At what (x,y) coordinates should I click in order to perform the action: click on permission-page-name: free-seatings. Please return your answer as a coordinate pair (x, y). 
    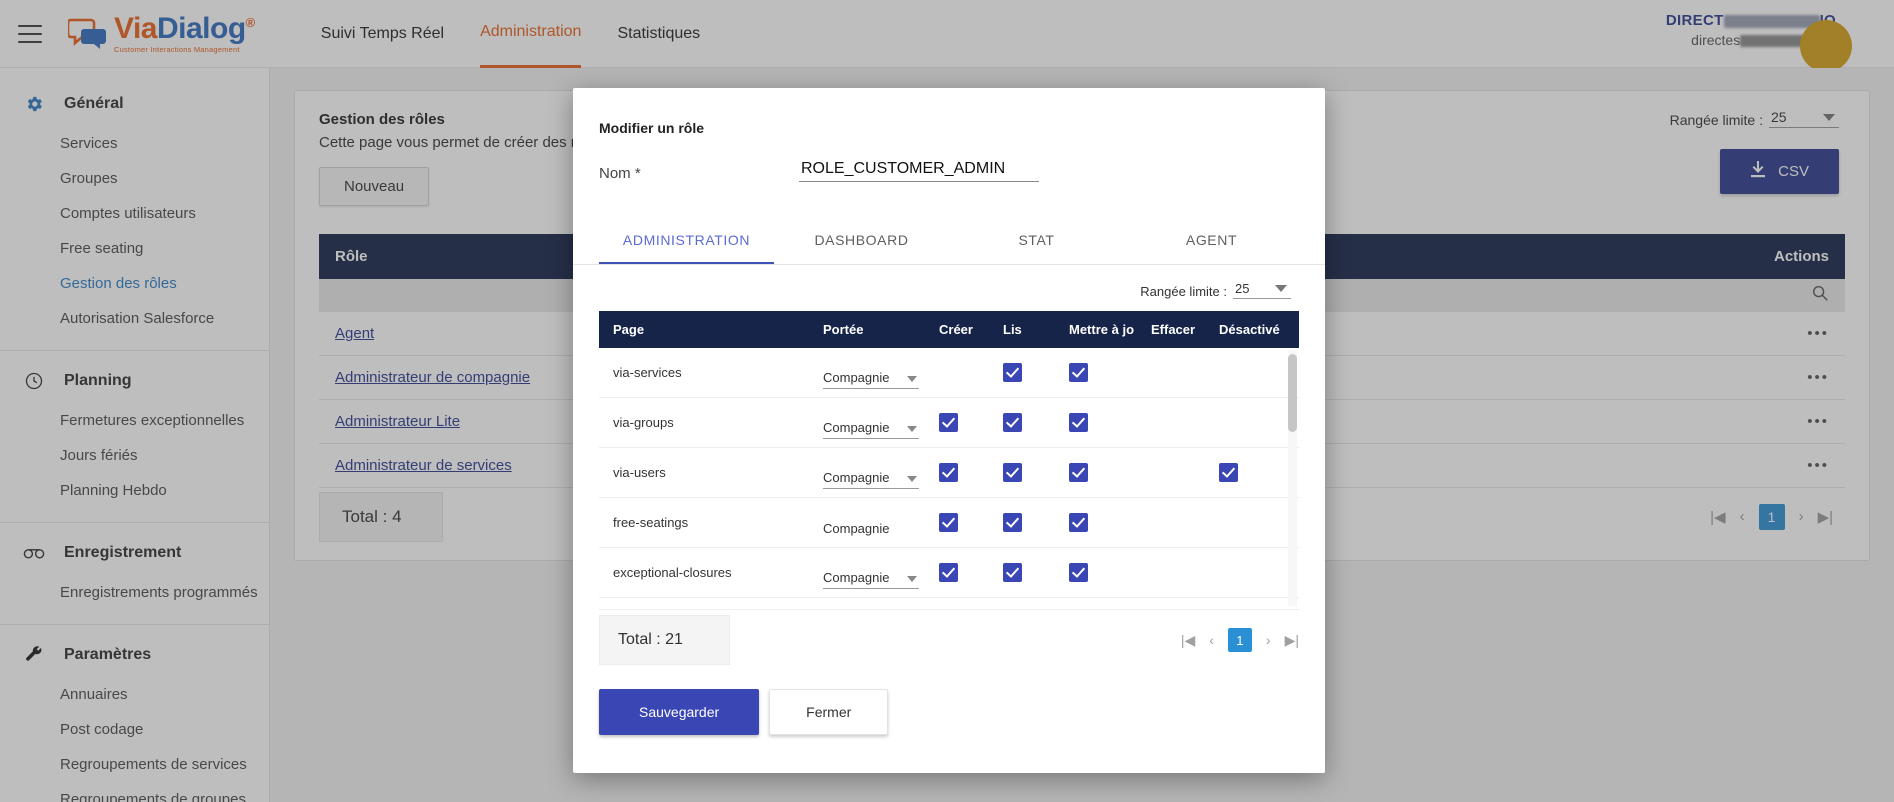
    Looking at the image, I should click on (651, 522).